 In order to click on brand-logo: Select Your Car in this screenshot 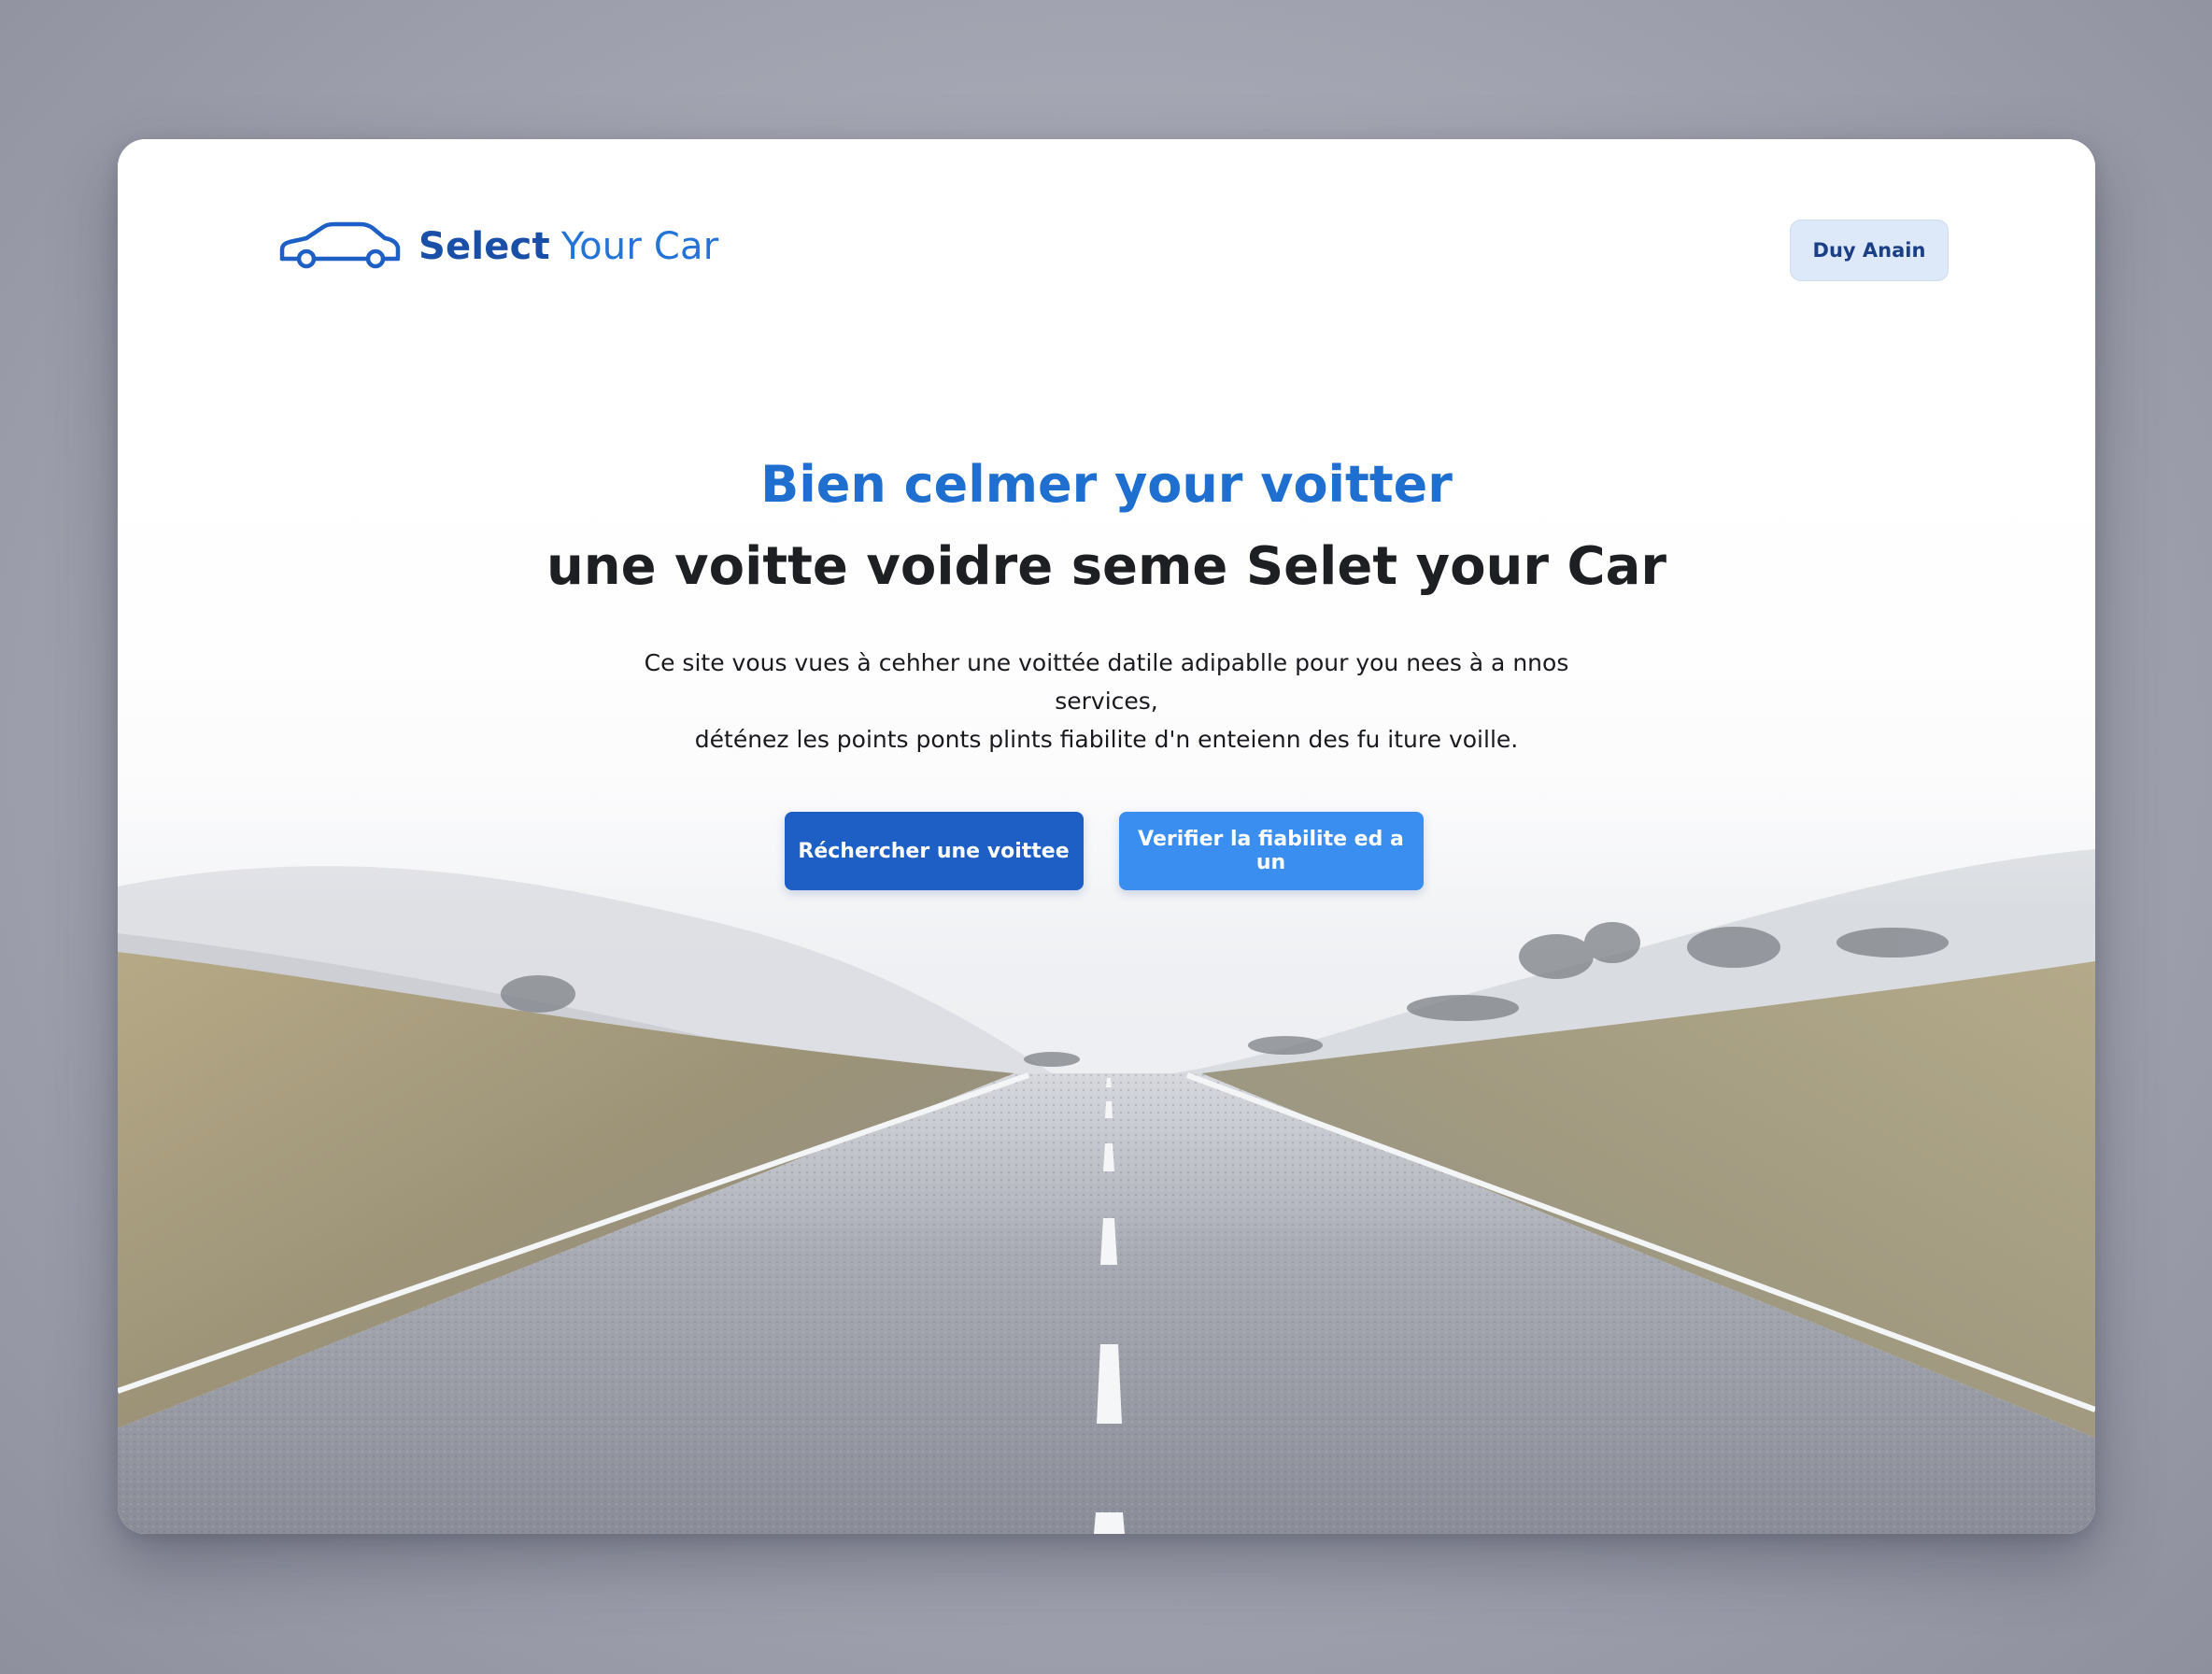, I will do `click(498, 246)`.